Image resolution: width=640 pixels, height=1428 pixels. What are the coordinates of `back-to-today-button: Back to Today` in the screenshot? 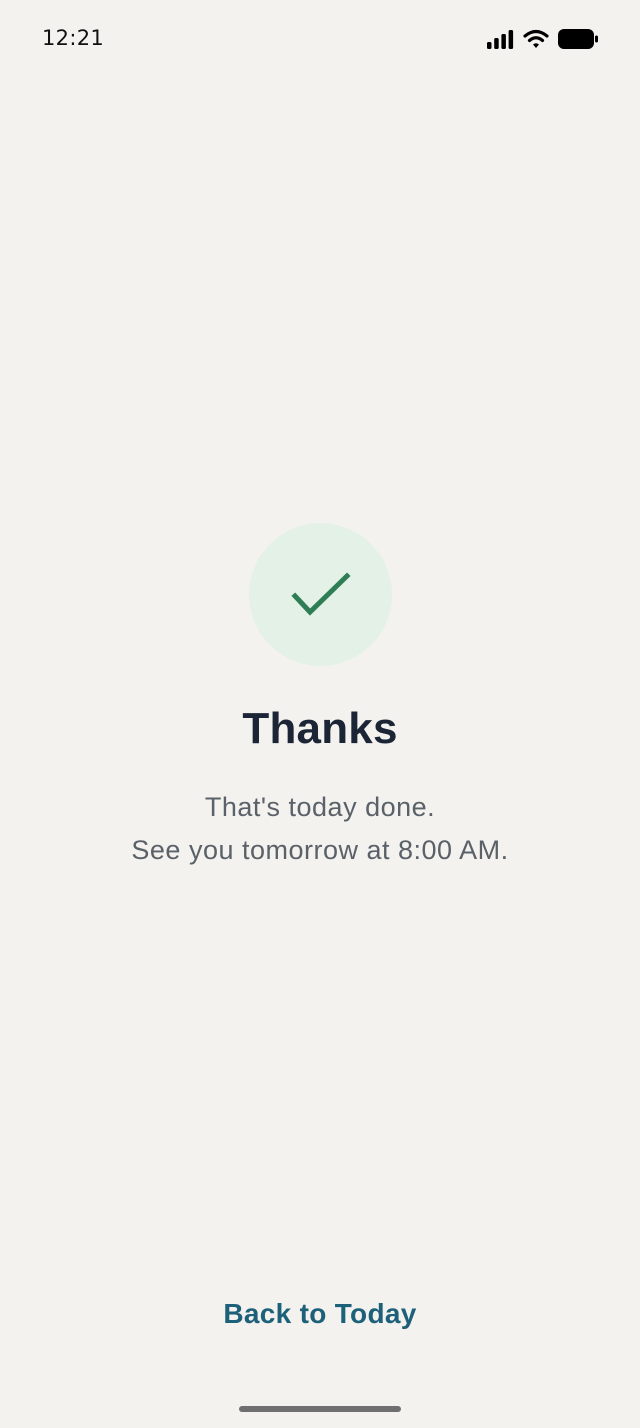 It's located at (320, 1314).